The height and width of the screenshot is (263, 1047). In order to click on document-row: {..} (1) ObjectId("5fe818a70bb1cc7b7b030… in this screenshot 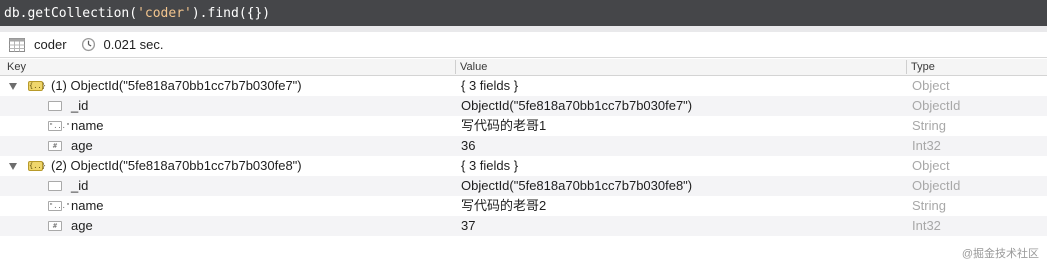, I will do `click(523, 86)`.